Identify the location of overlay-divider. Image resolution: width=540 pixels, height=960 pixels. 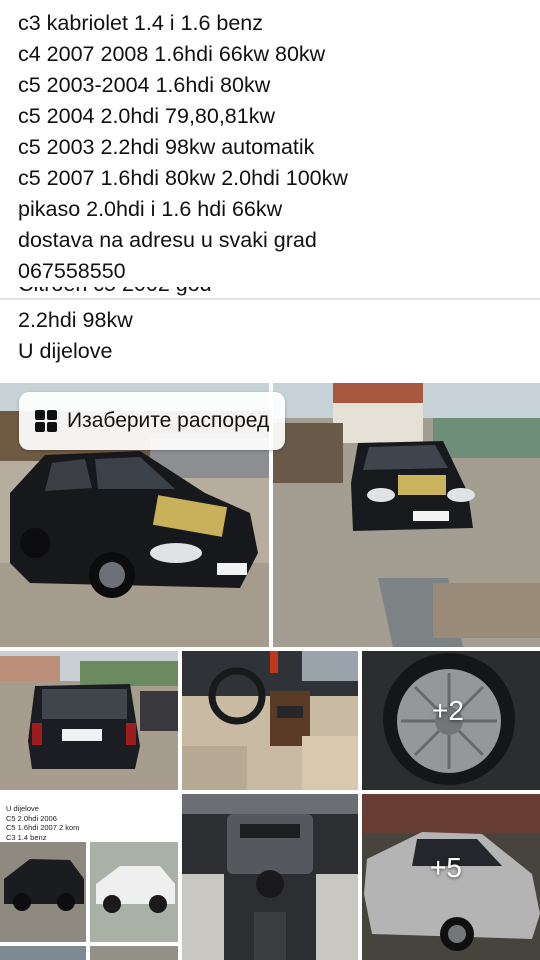
(270, 299).